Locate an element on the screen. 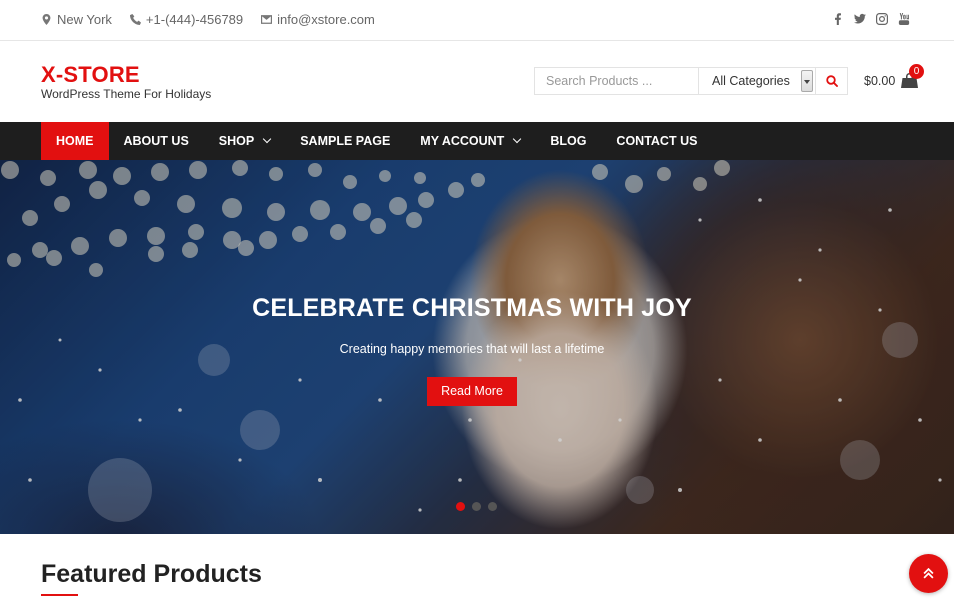 Image resolution: width=954 pixels, height=600 pixels. search-button is located at coordinates (832, 81).